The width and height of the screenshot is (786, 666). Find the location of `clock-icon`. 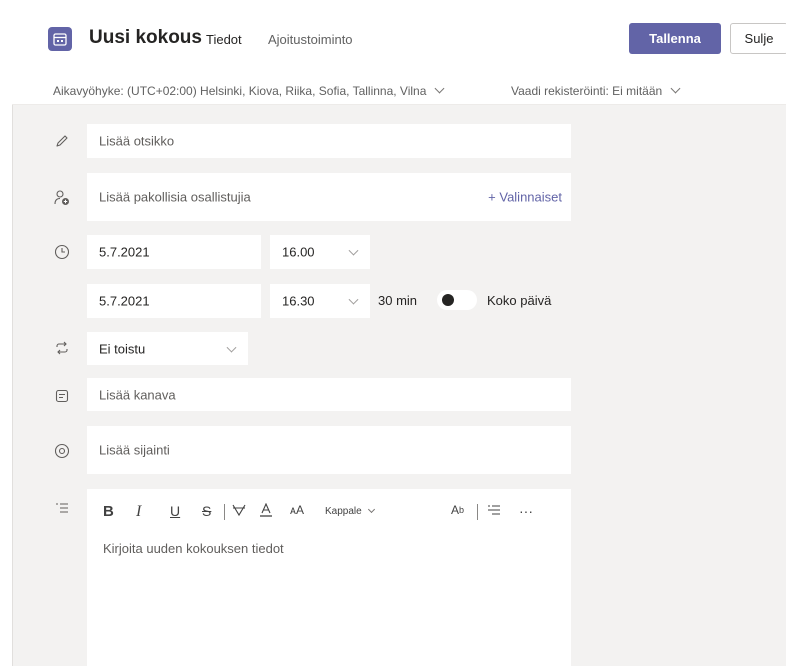

clock-icon is located at coordinates (62, 252).